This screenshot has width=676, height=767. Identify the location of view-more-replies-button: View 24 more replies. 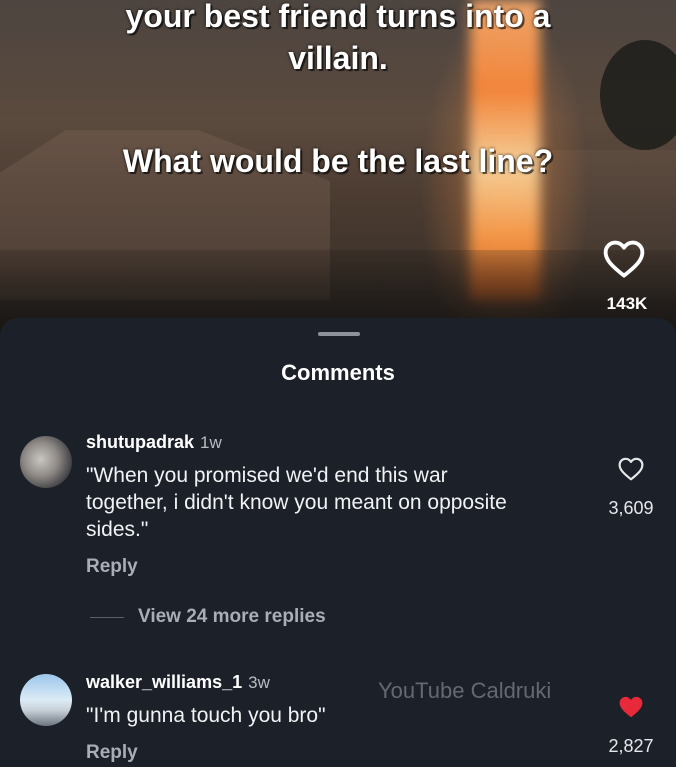
(232, 617).